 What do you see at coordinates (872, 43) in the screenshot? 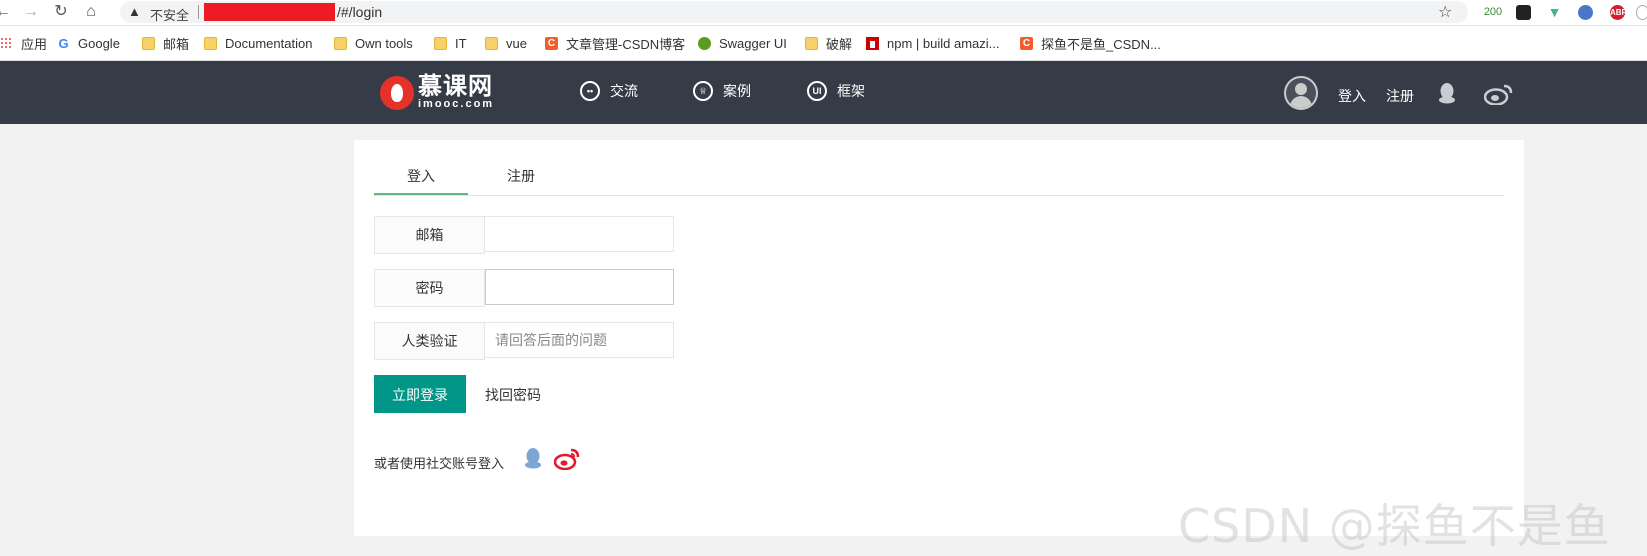
I see `npm-icon` at bounding box center [872, 43].